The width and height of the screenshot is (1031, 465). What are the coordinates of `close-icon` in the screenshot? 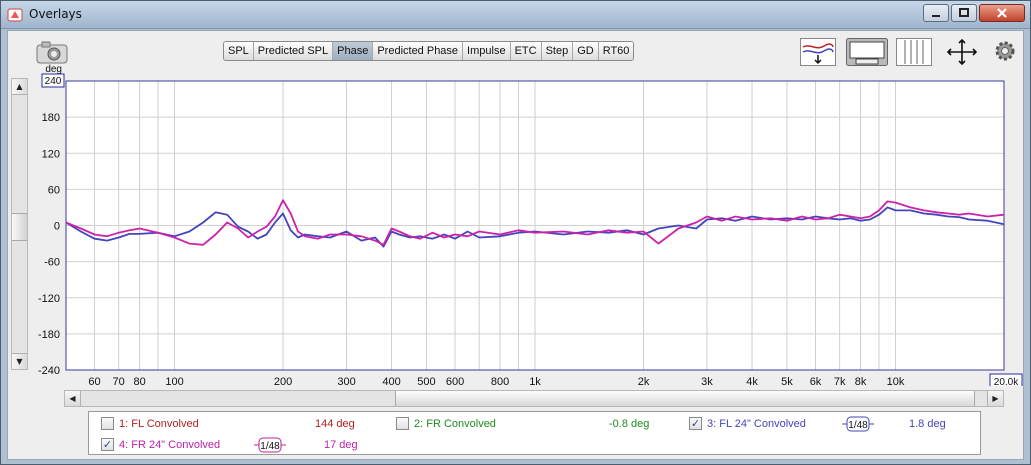 It's located at (1002, 13).